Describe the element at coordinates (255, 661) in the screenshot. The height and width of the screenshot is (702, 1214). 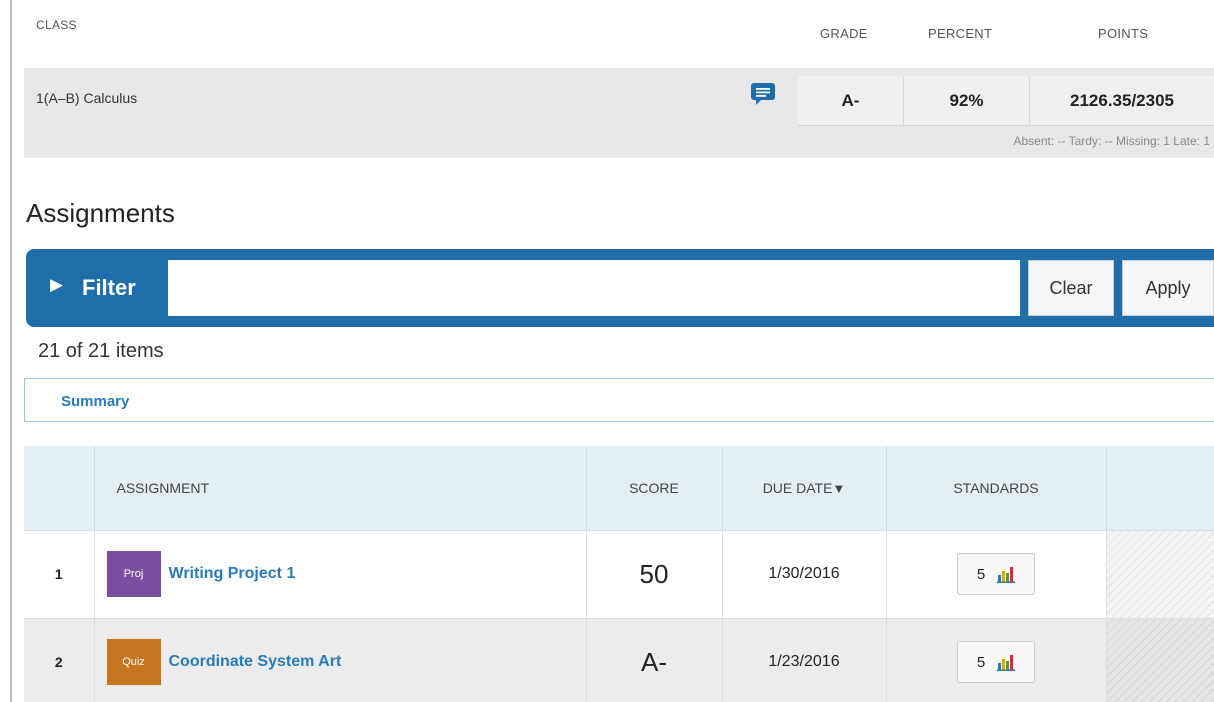
I see `assignment-link: Coordinate System Art` at that location.